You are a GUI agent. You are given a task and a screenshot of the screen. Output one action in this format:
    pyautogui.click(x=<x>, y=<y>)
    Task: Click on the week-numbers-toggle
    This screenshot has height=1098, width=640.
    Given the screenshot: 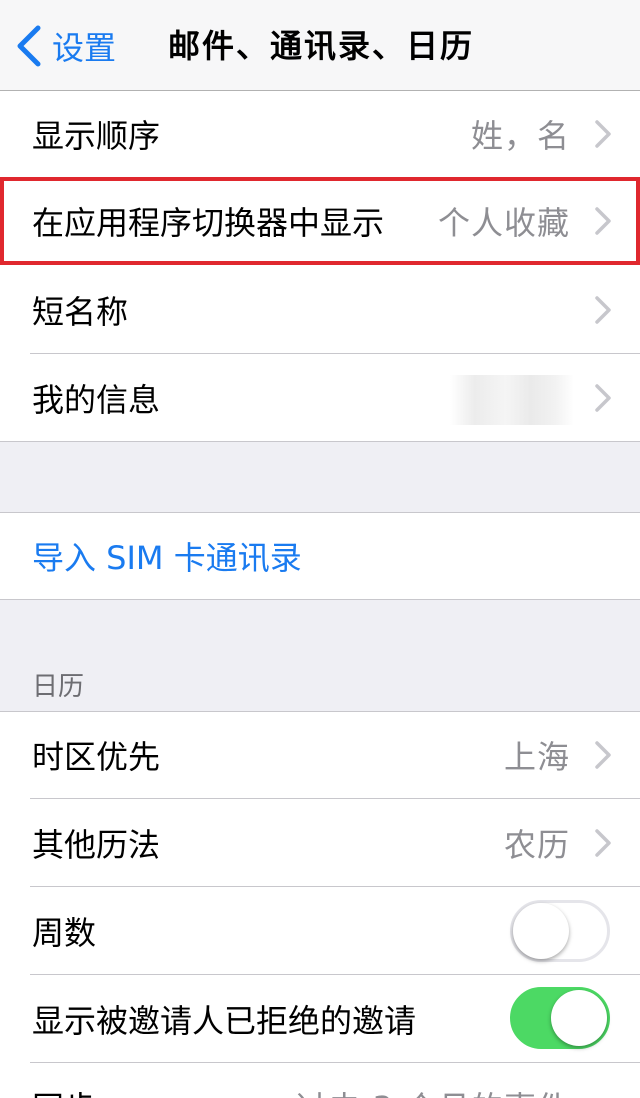 What is the action you would take?
    pyautogui.click(x=560, y=931)
    